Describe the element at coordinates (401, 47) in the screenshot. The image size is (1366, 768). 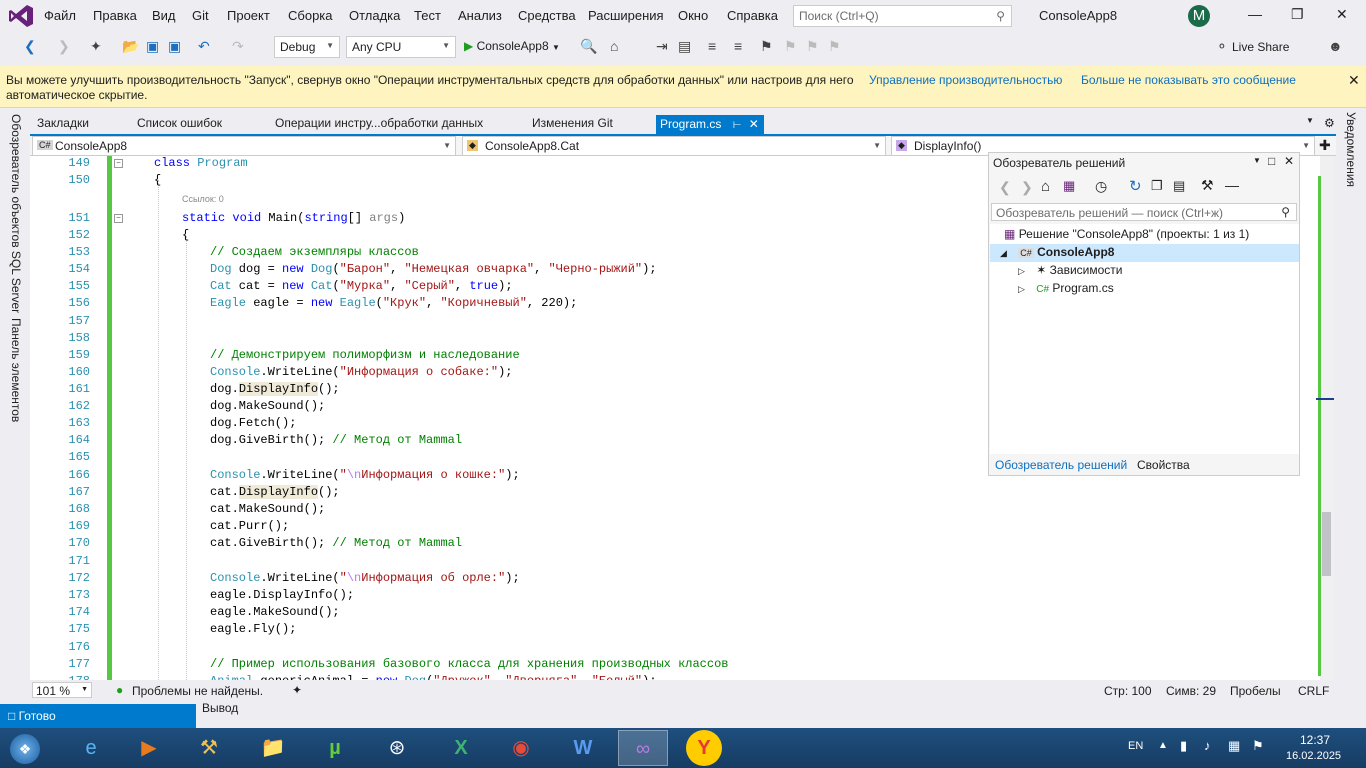
I see `platform-select: Any CPU ▼` at that location.